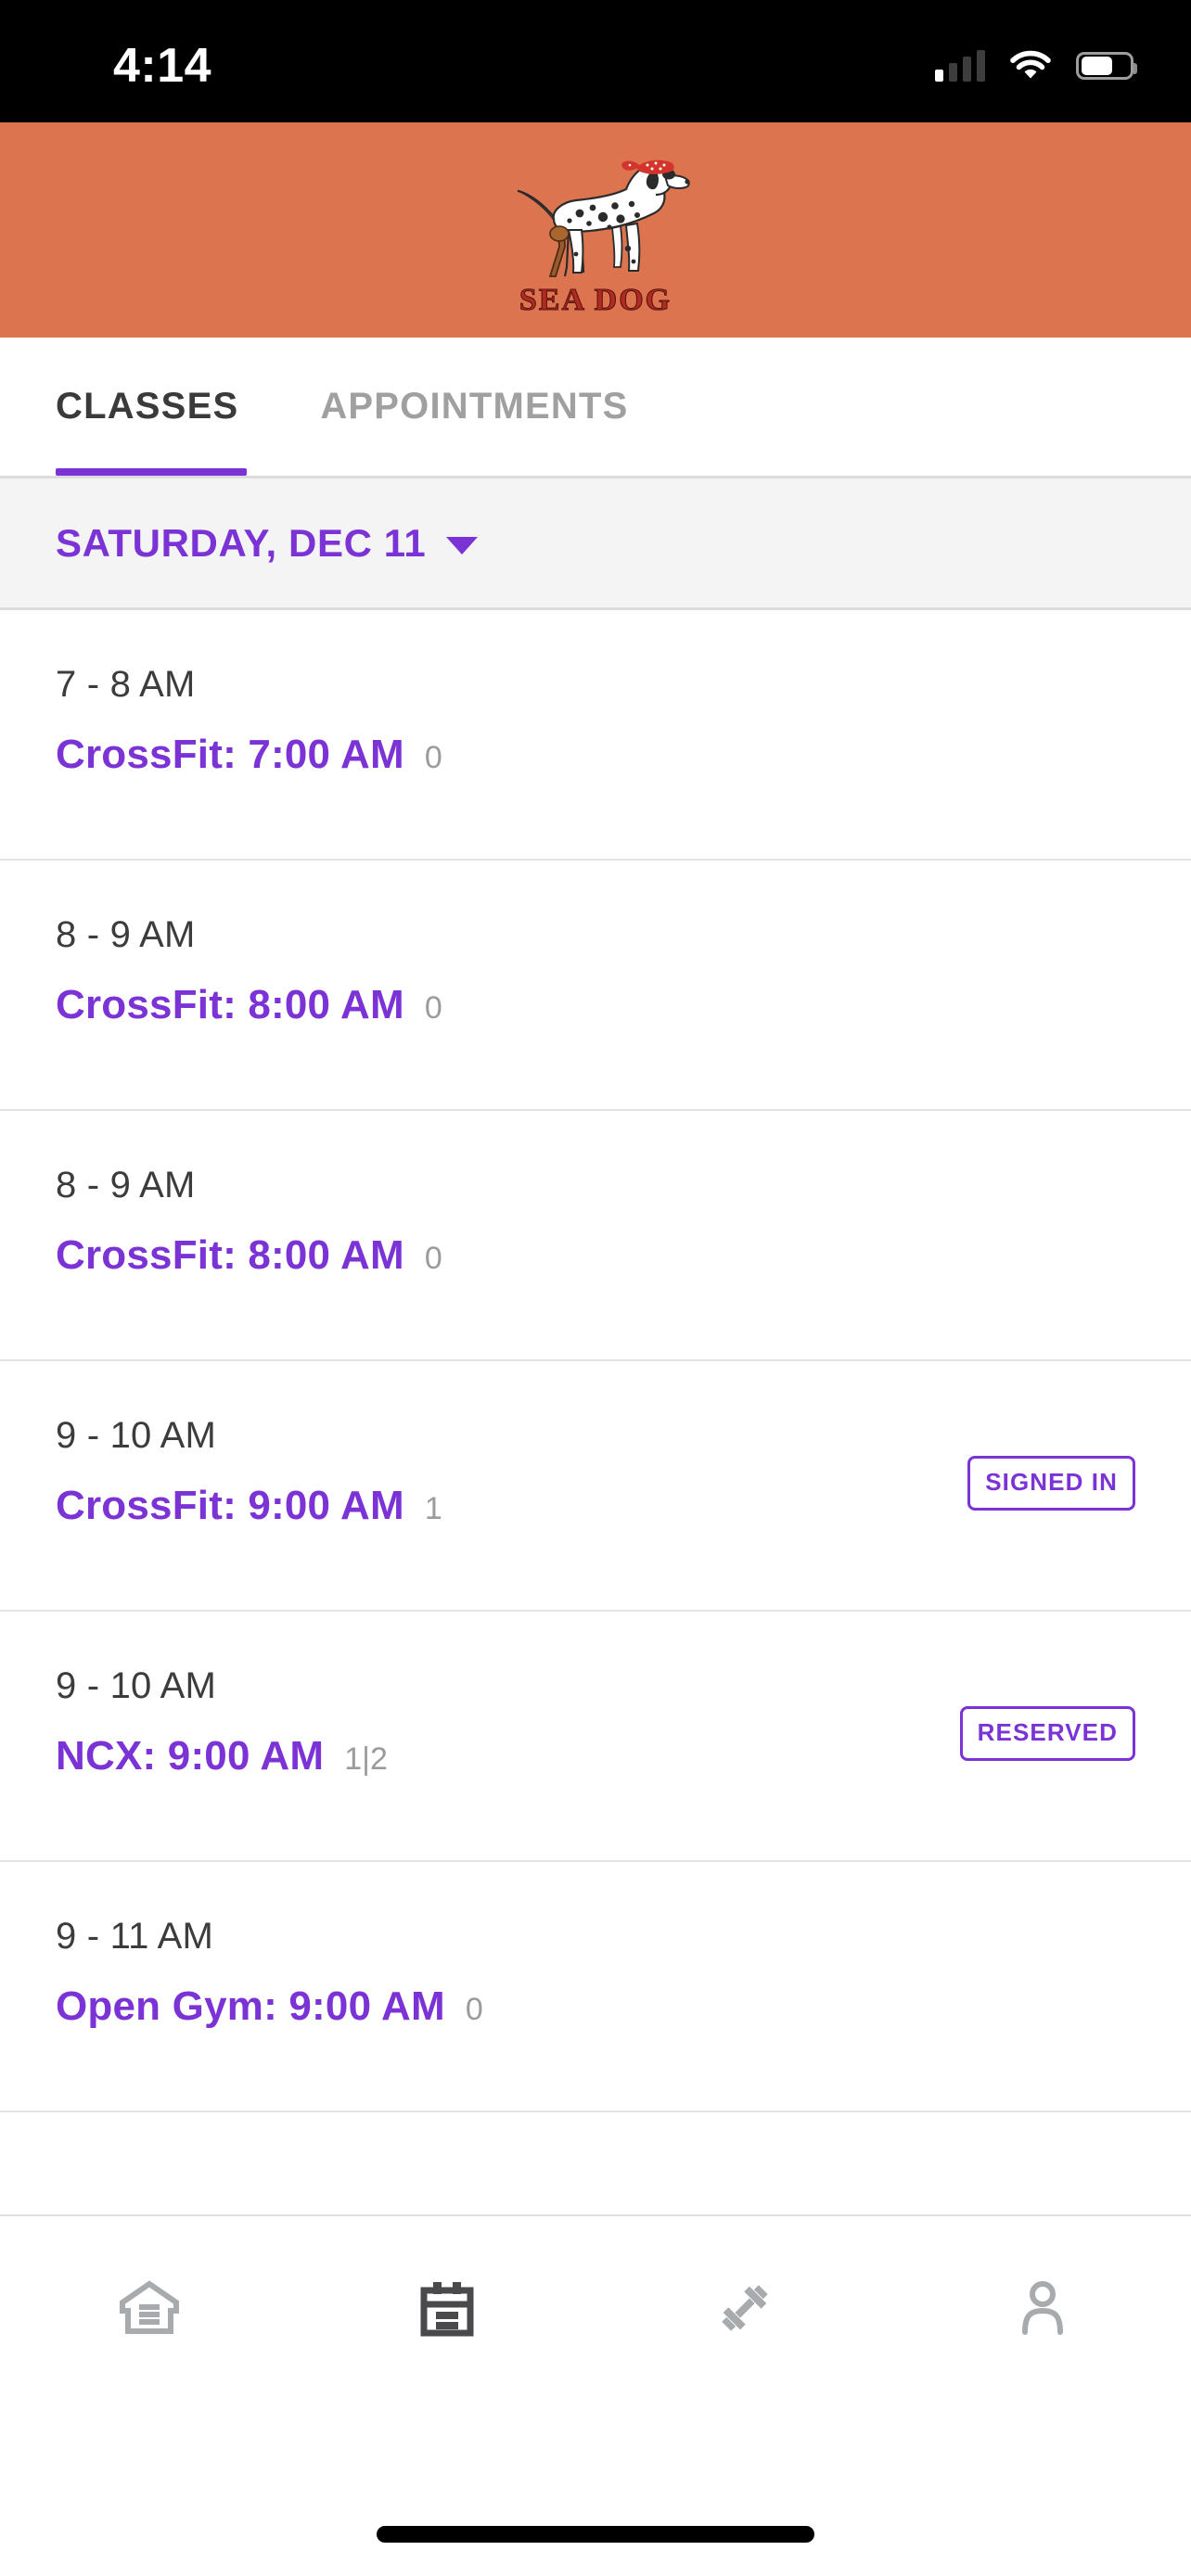 The image size is (1191, 2576). What do you see at coordinates (135, 1937) in the screenshot?
I see `class-time-range: 9 - 11 AM` at bounding box center [135, 1937].